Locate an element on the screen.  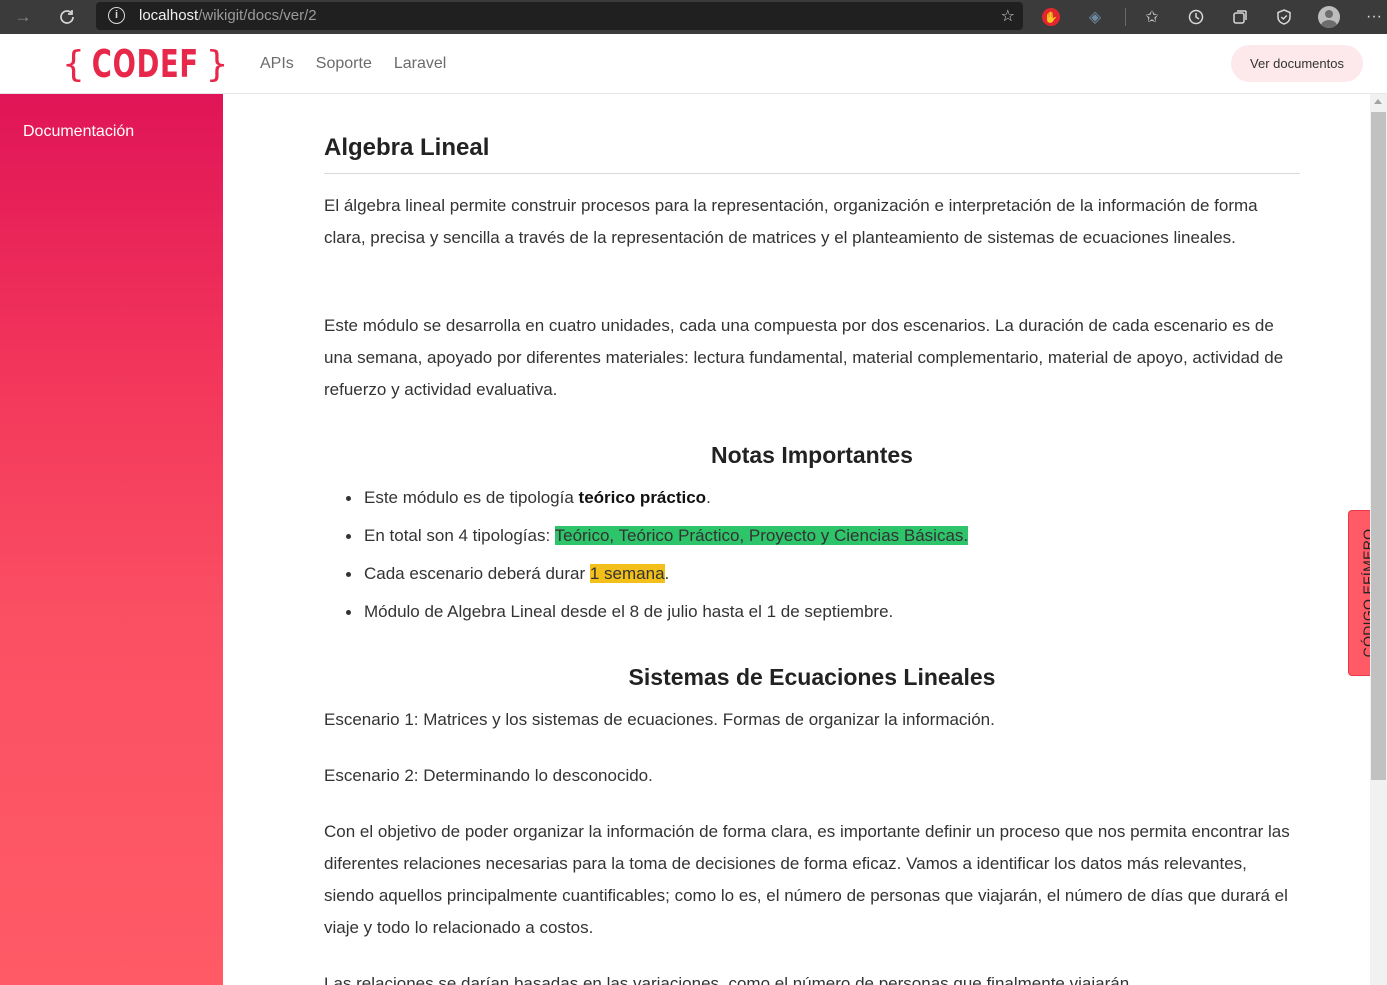
nav-laravel: Laravel is located at coordinates (420, 64).